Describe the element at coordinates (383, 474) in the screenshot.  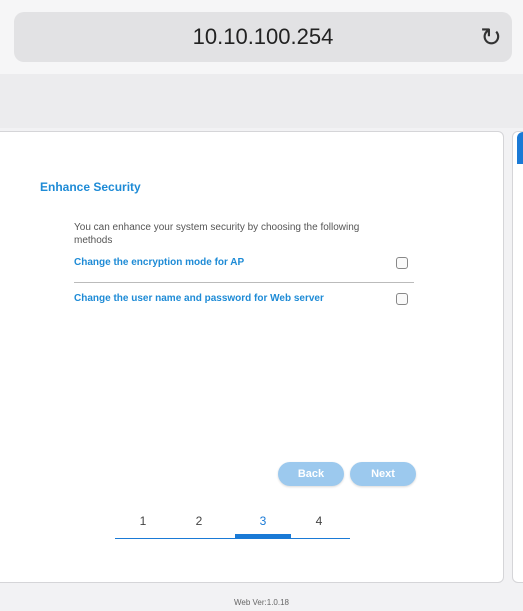
I see `next-button: Next` at that location.